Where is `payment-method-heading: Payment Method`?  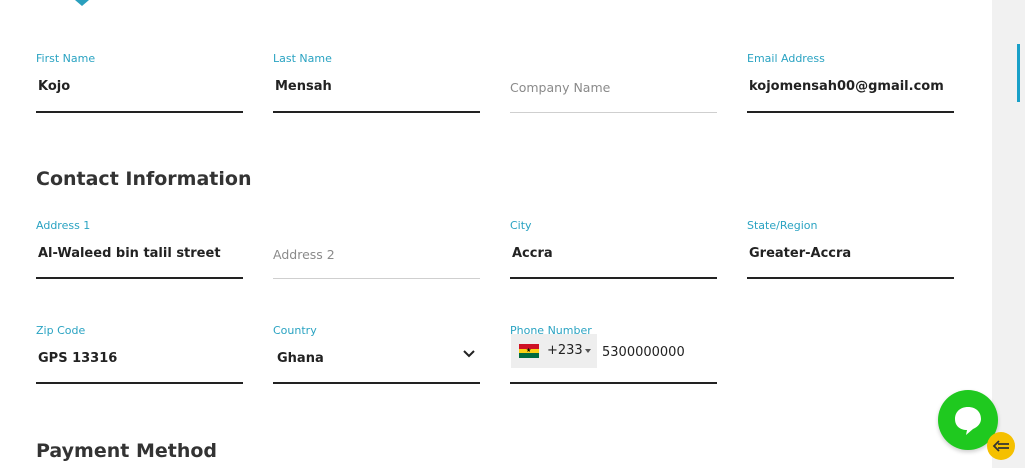
payment-method-heading: Payment Method is located at coordinates (127, 451).